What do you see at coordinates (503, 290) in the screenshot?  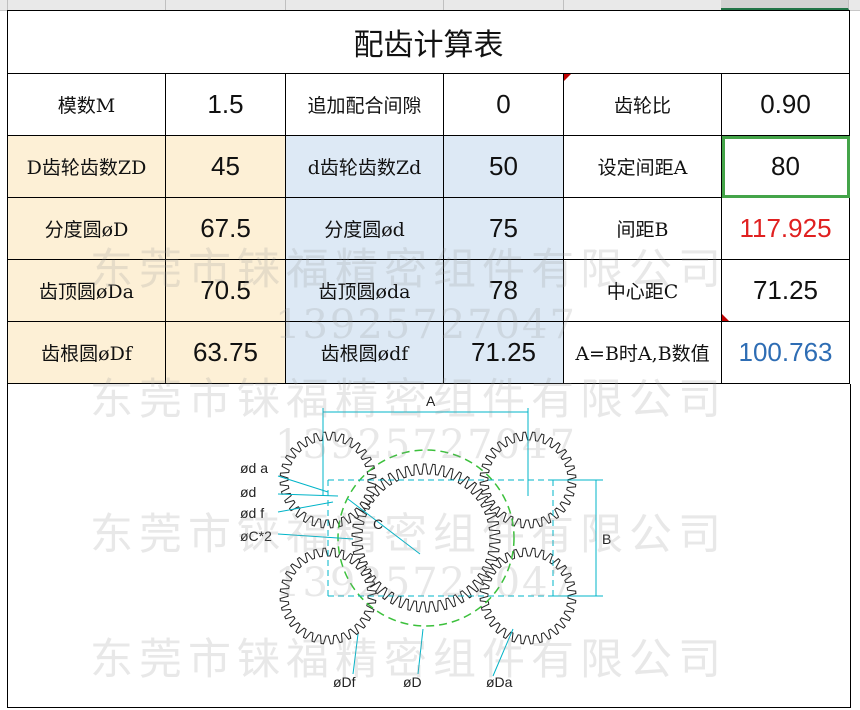 I see `cell-value-d-tip: 78` at bounding box center [503, 290].